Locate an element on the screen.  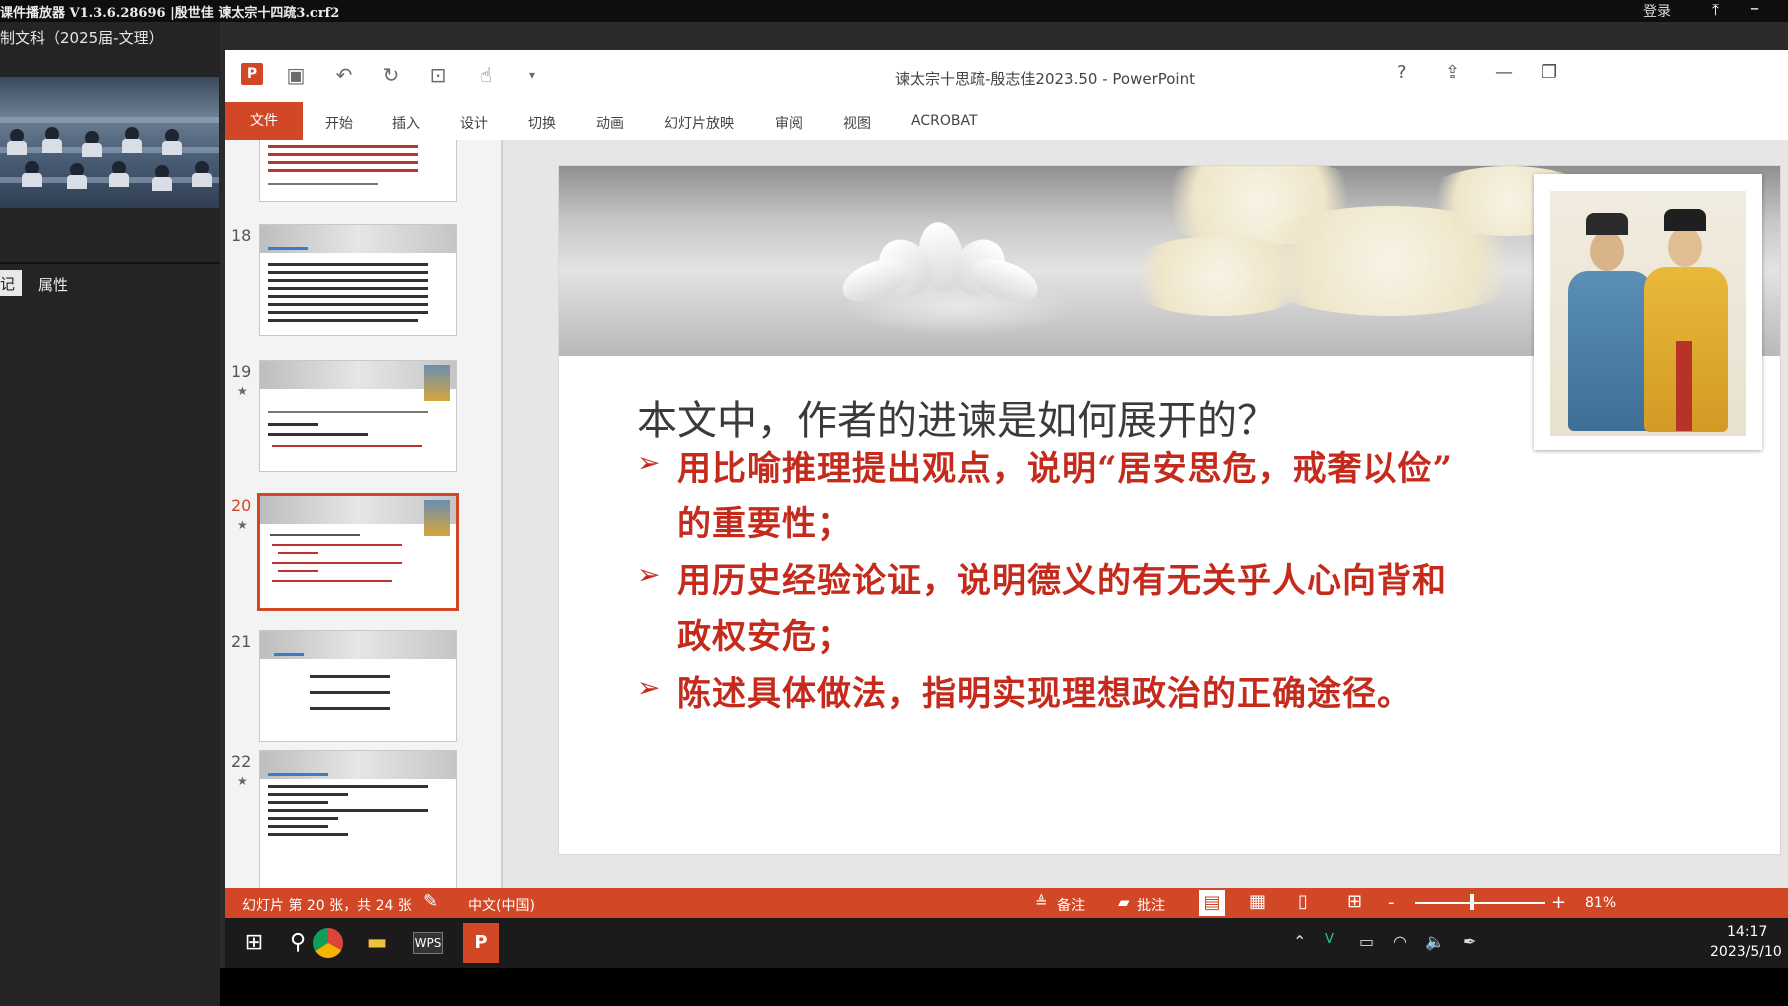
wps-icon: WPS is located at coordinates (428, 943).